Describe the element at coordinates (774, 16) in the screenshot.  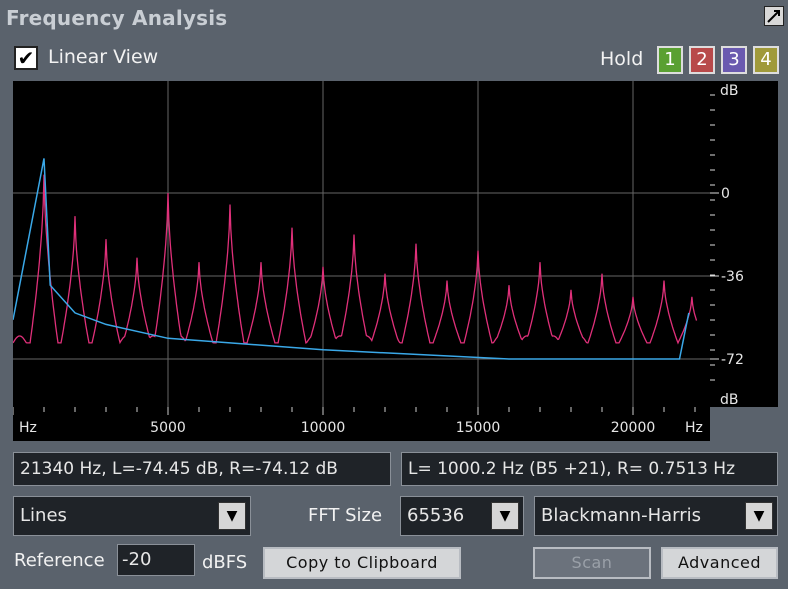
I see `undock-icon` at that location.